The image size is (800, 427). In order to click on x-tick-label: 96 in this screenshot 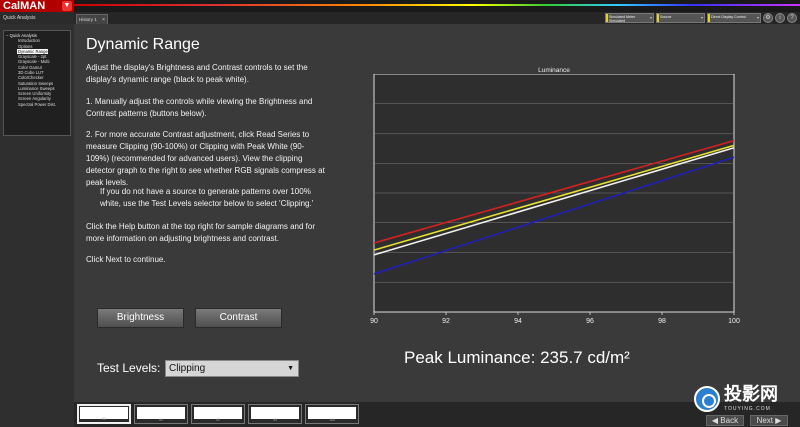, I will do `click(590, 321)`.